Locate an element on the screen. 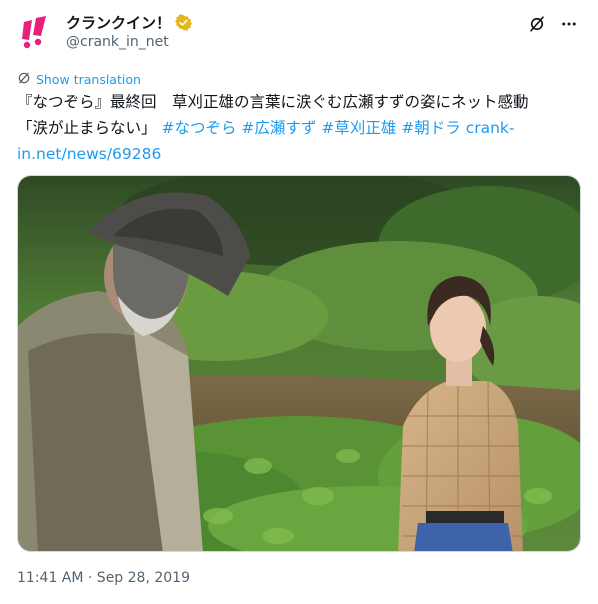  tweet-timestamp: 11:41 AM · Sep 28, 2019 is located at coordinates (103, 578).